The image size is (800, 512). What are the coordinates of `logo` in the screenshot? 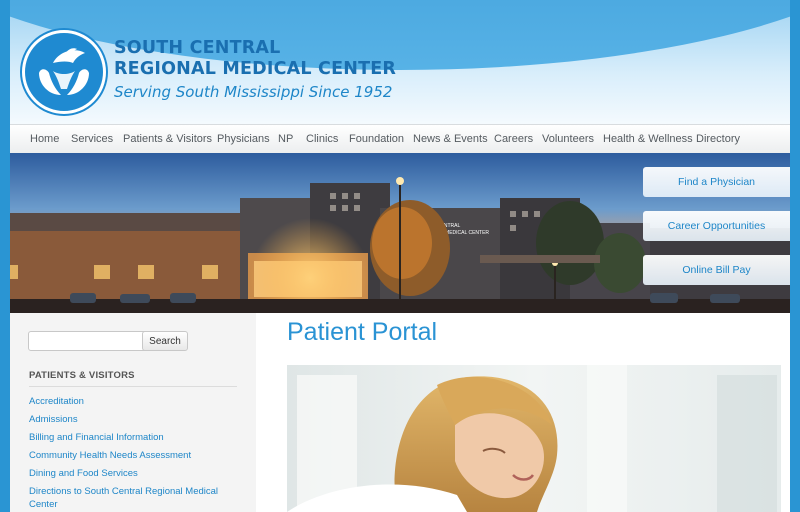 It's located at (64, 72).